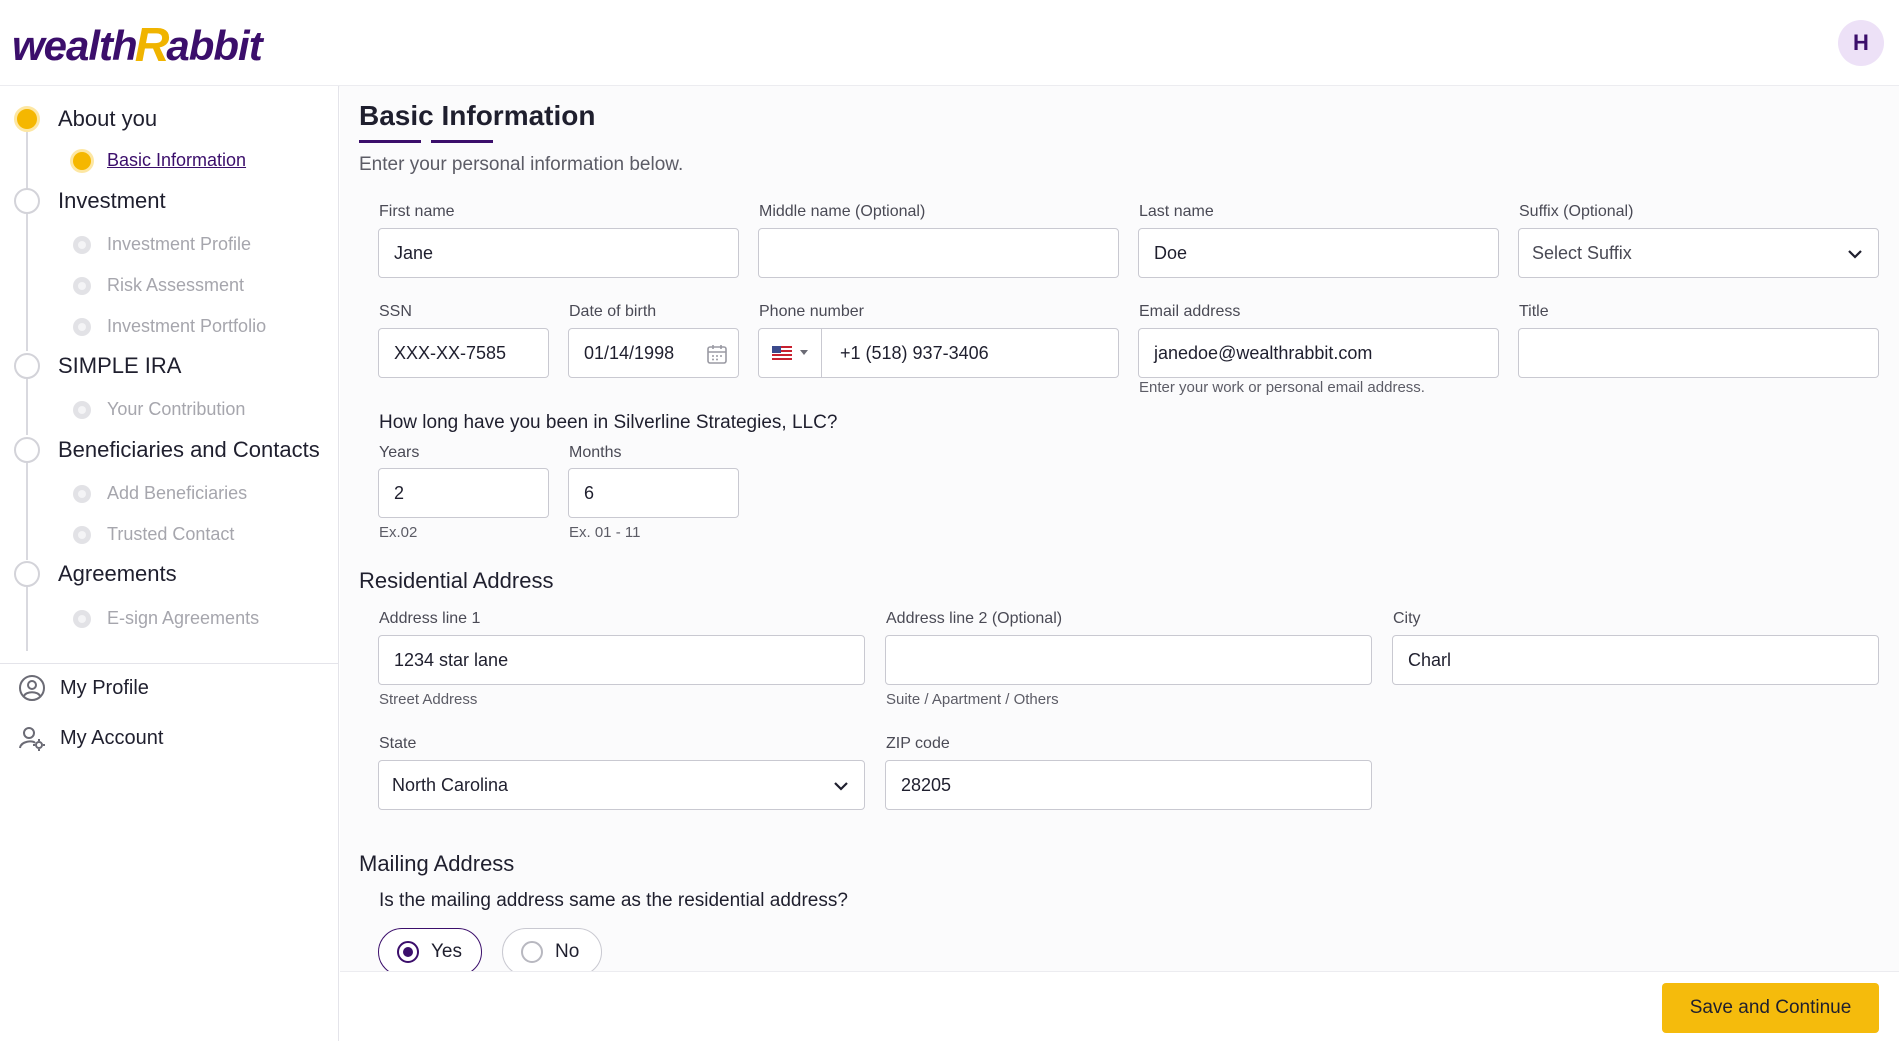 The height and width of the screenshot is (1041, 1899). I want to click on sidebar-item-investment-portfolio: Investment Portfolio, so click(169, 326).